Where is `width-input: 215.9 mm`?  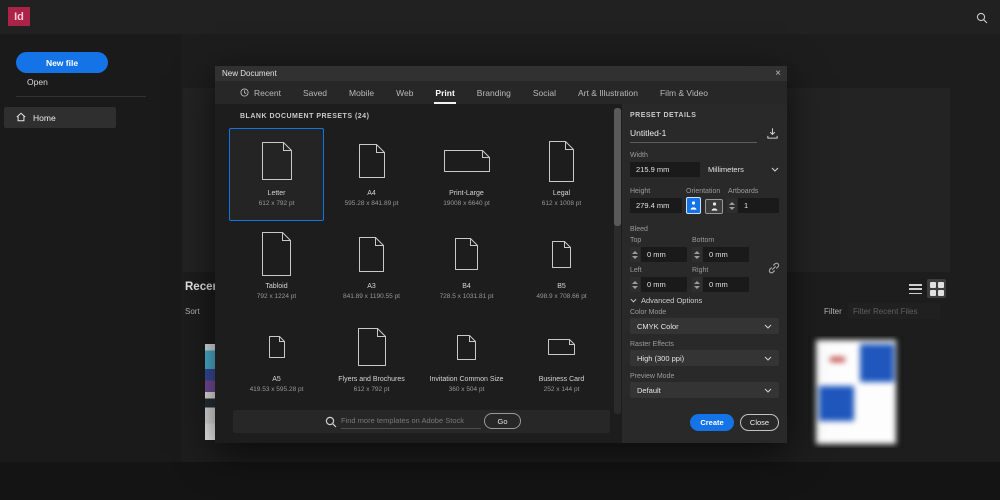 width-input: 215.9 mm is located at coordinates (665, 169).